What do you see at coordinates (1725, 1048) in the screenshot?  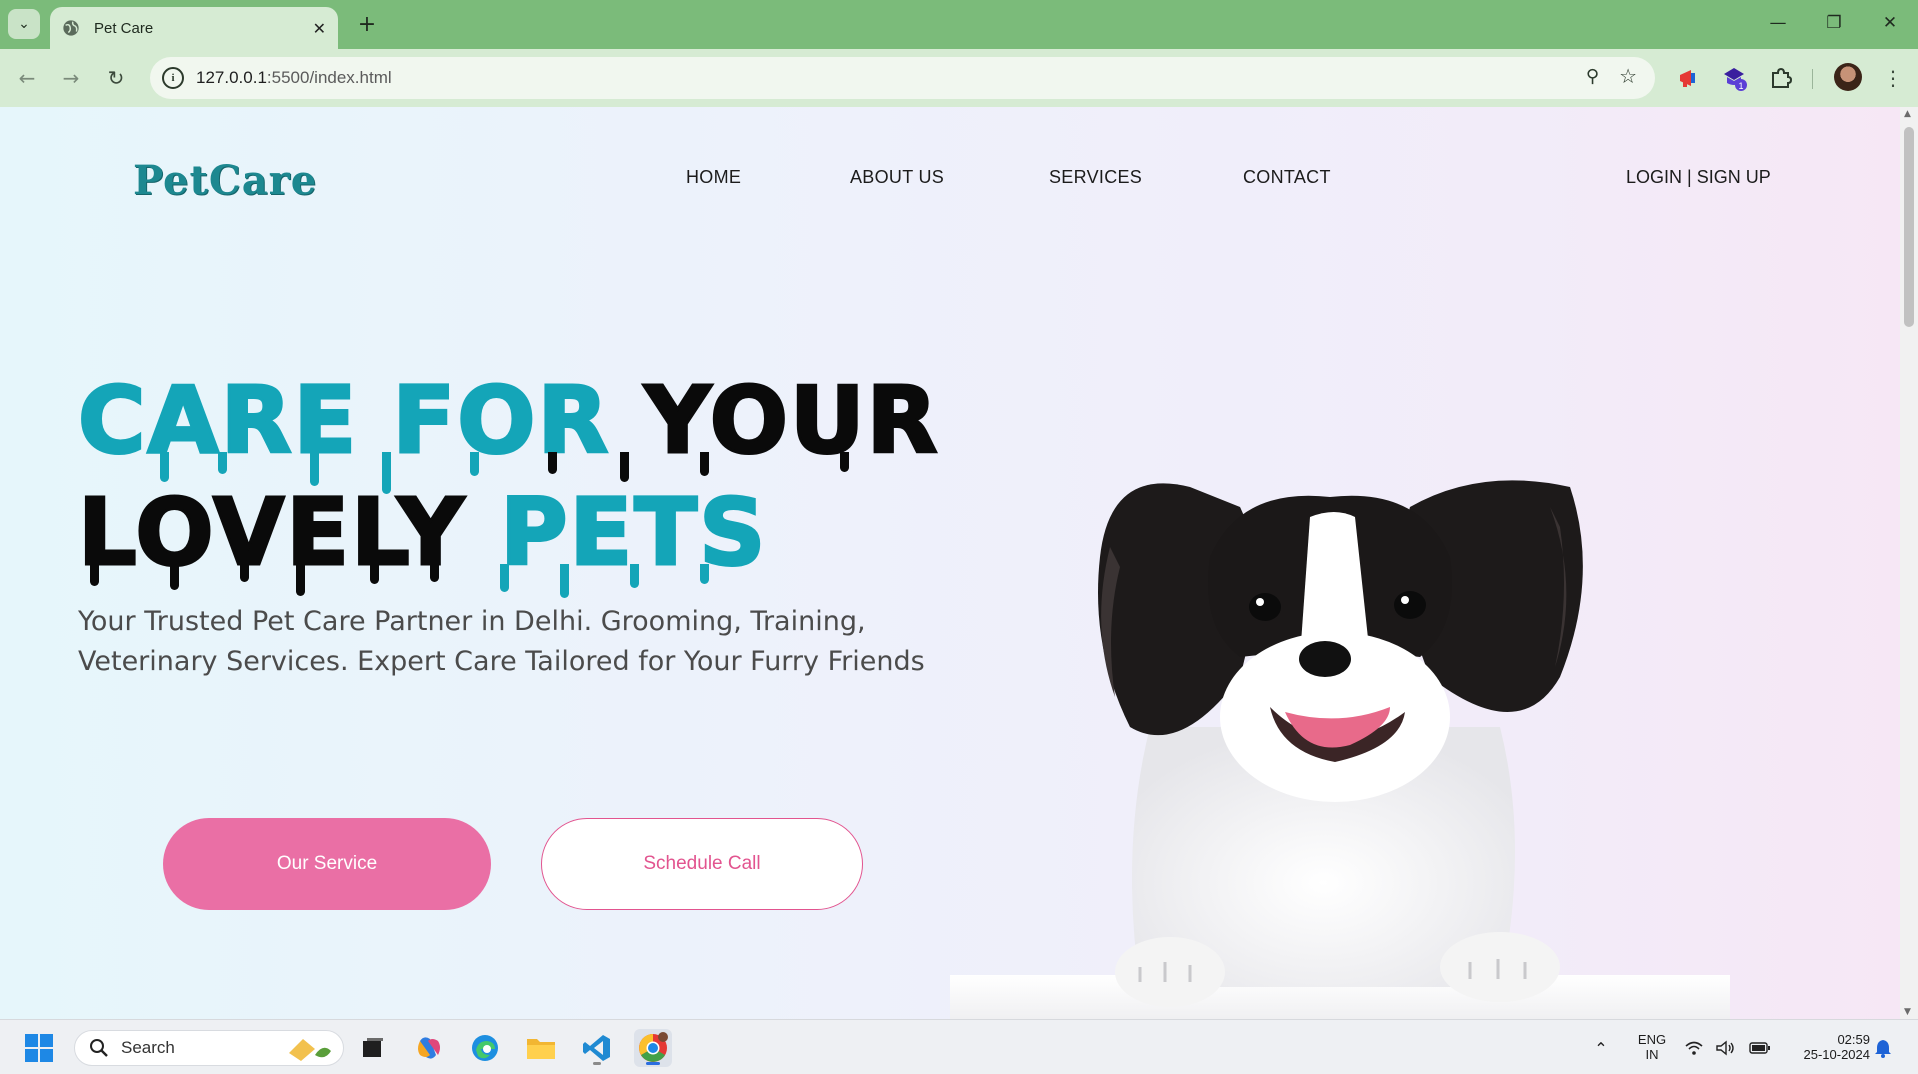 I see `volume-icon` at bounding box center [1725, 1048].